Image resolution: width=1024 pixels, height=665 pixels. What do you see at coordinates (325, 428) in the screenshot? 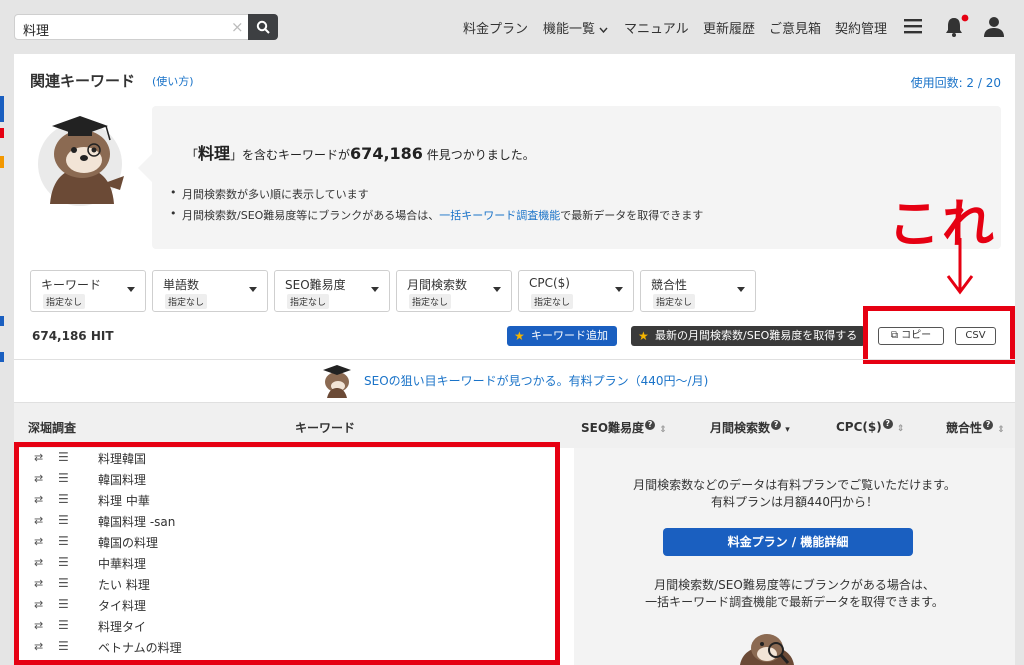
I see `col-keyword: キーワード` at bounding box center [325, 428].